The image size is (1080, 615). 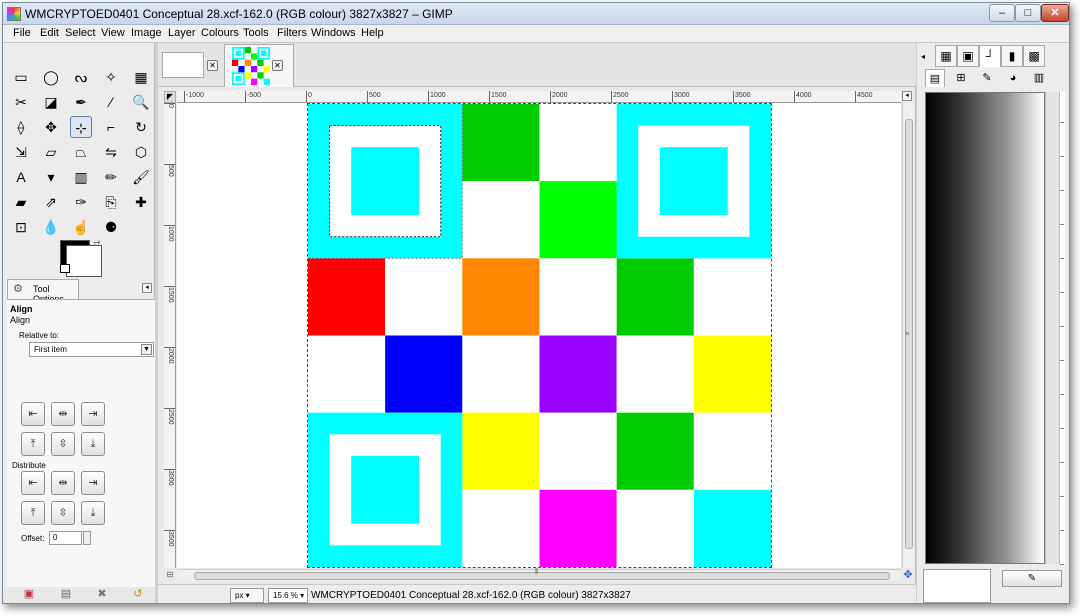 What do you see at coordinates (1039, 78) in the screenshot?
I see `histogram-icon: ▥` at bounding box center [1039, 78].